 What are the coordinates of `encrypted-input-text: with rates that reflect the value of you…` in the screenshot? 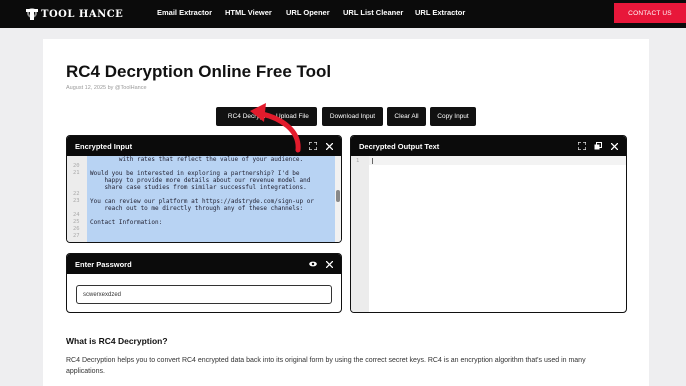 It's located at (214, 199).